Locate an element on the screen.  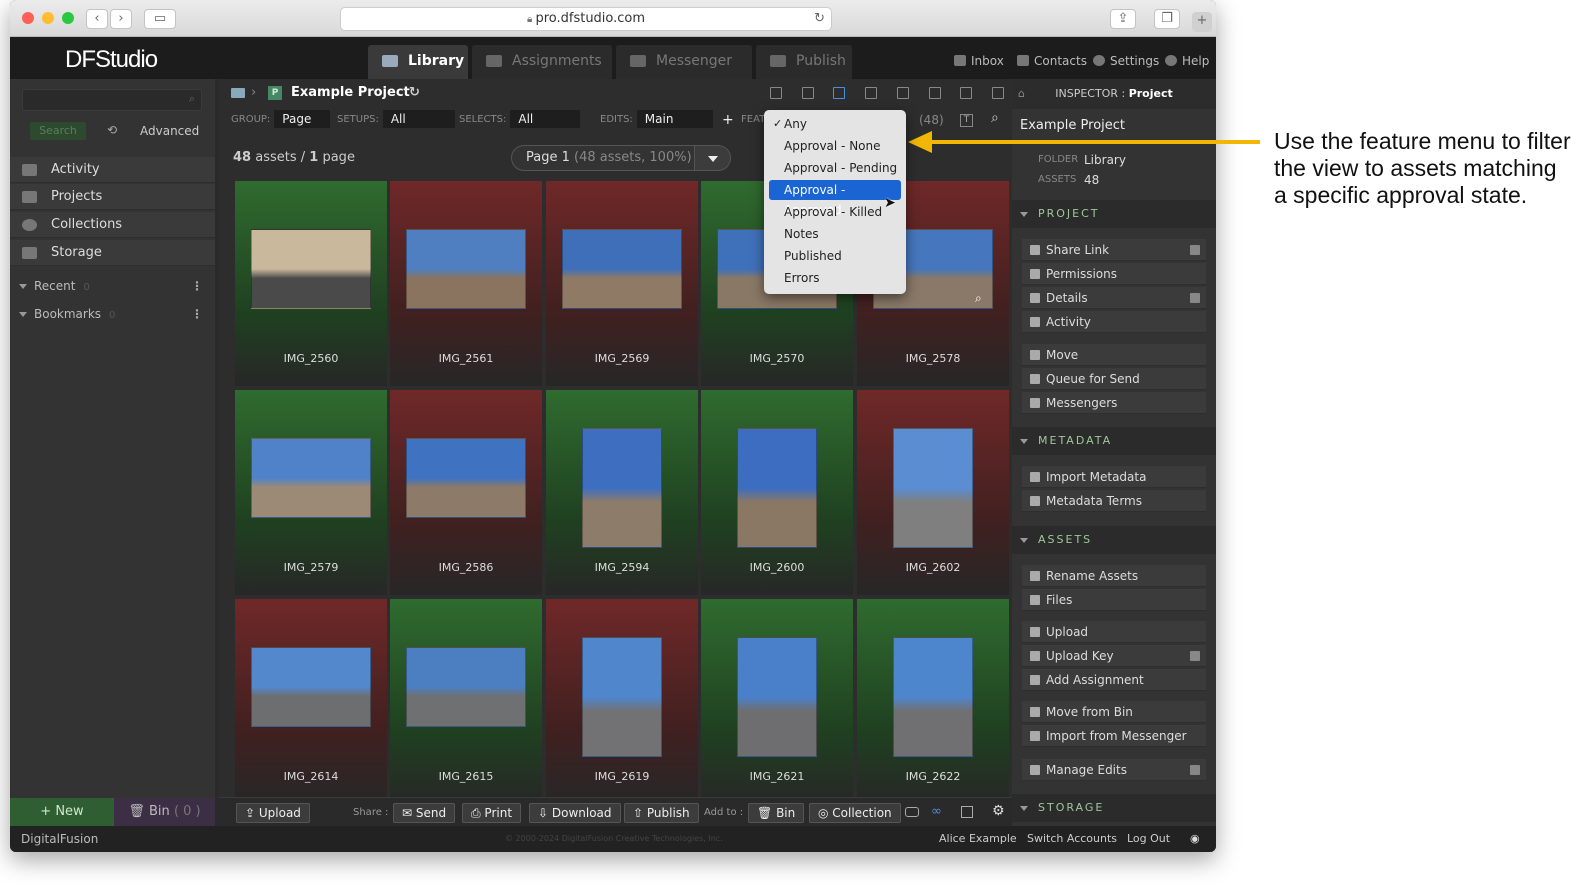
library-icon is located at coordinates (238, 93).